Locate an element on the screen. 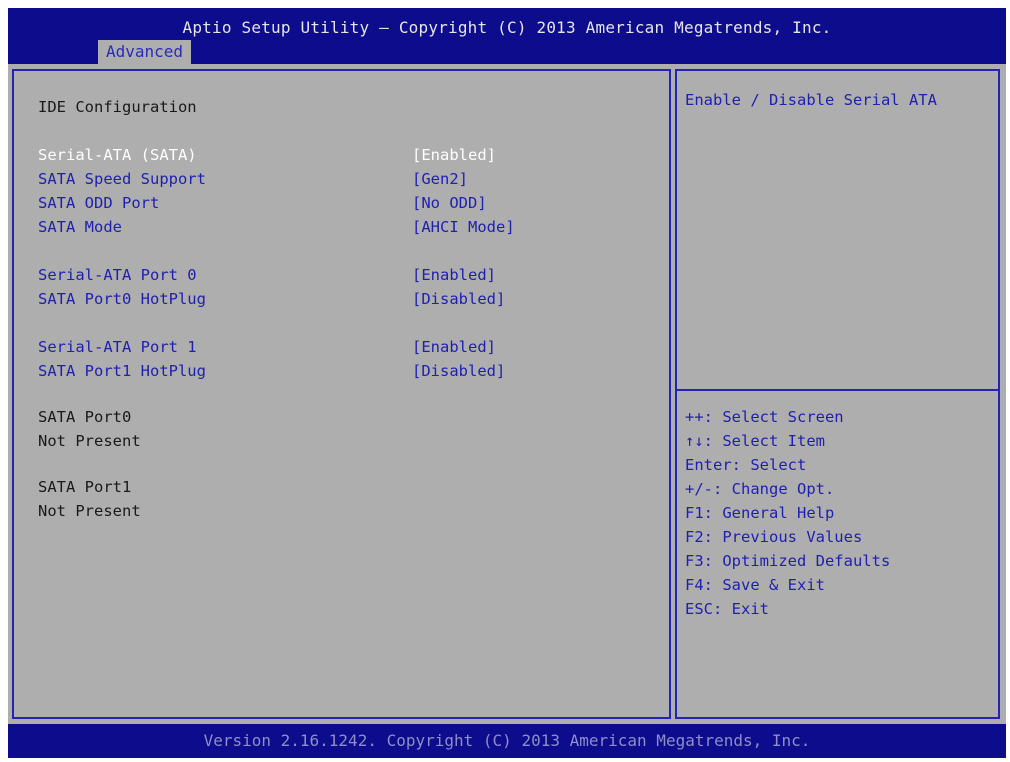 The height and width of the screenshot is (762, 1010). key-select-screen: ++: Select Screen is located at coordinates (764, 417).